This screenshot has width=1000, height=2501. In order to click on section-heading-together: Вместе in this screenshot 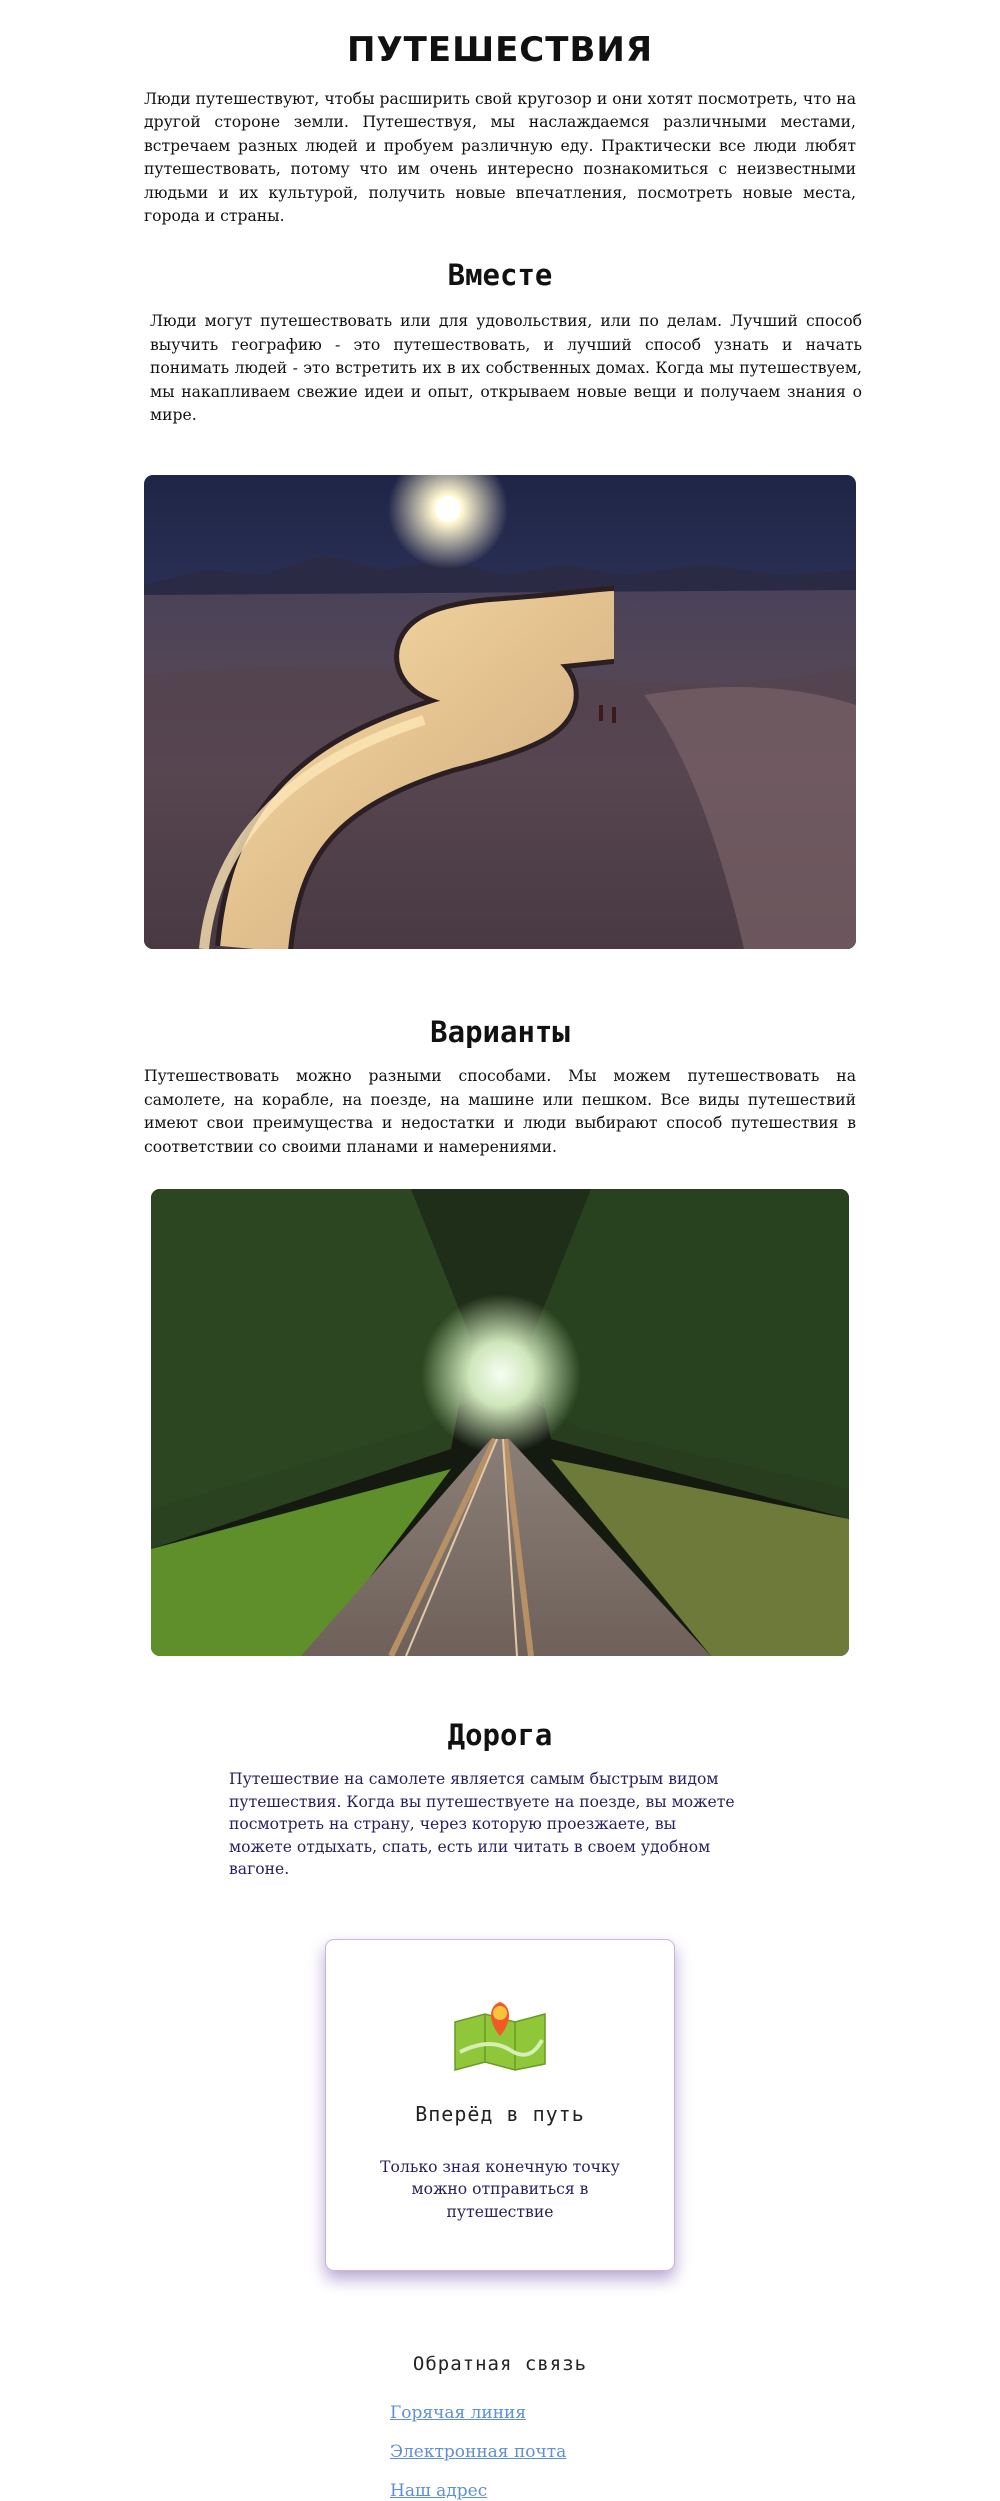, I will do `click(500, 275)`.